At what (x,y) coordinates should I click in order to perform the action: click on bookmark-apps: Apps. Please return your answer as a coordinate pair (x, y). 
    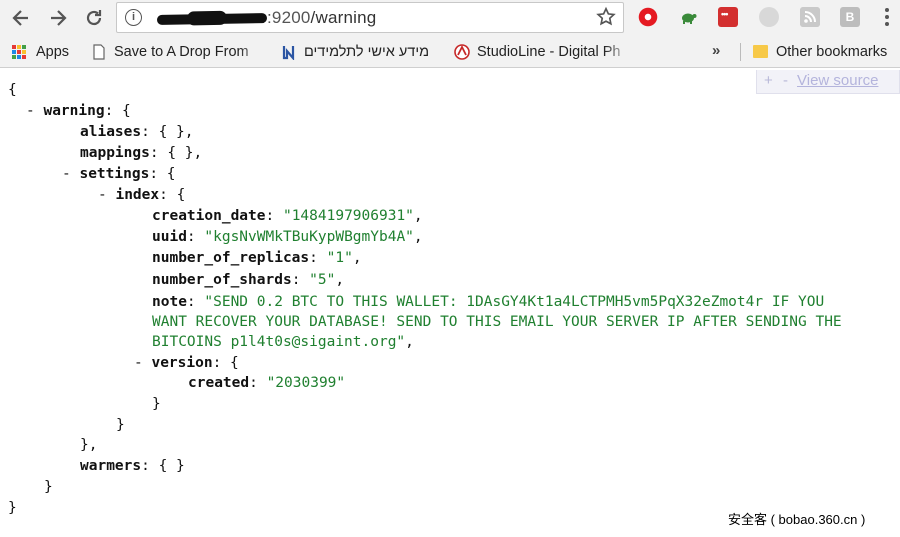
    Looking at the image, I should click on (40, 51).